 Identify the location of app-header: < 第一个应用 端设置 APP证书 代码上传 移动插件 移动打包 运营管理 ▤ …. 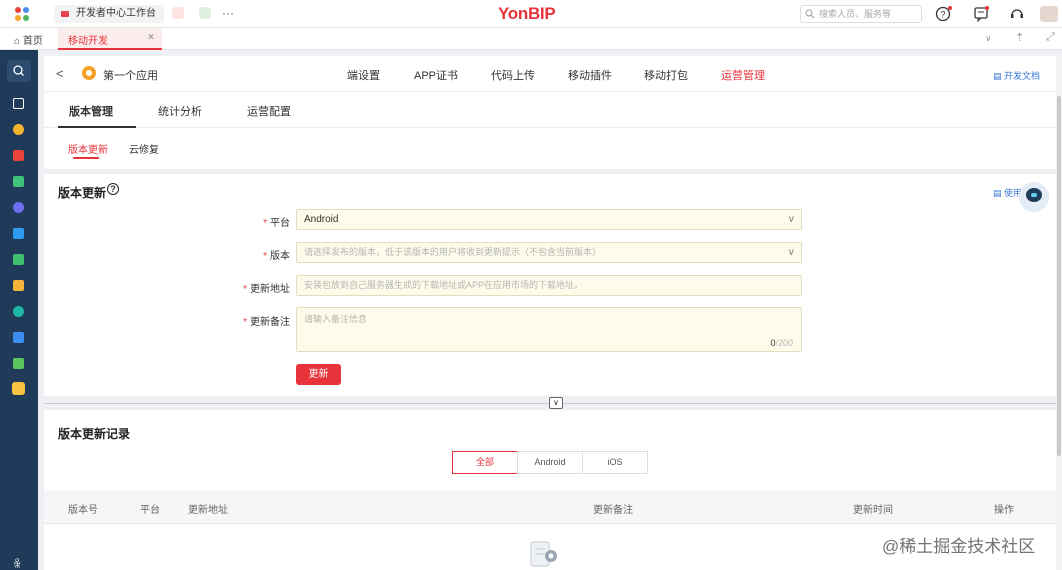
(550, 74).